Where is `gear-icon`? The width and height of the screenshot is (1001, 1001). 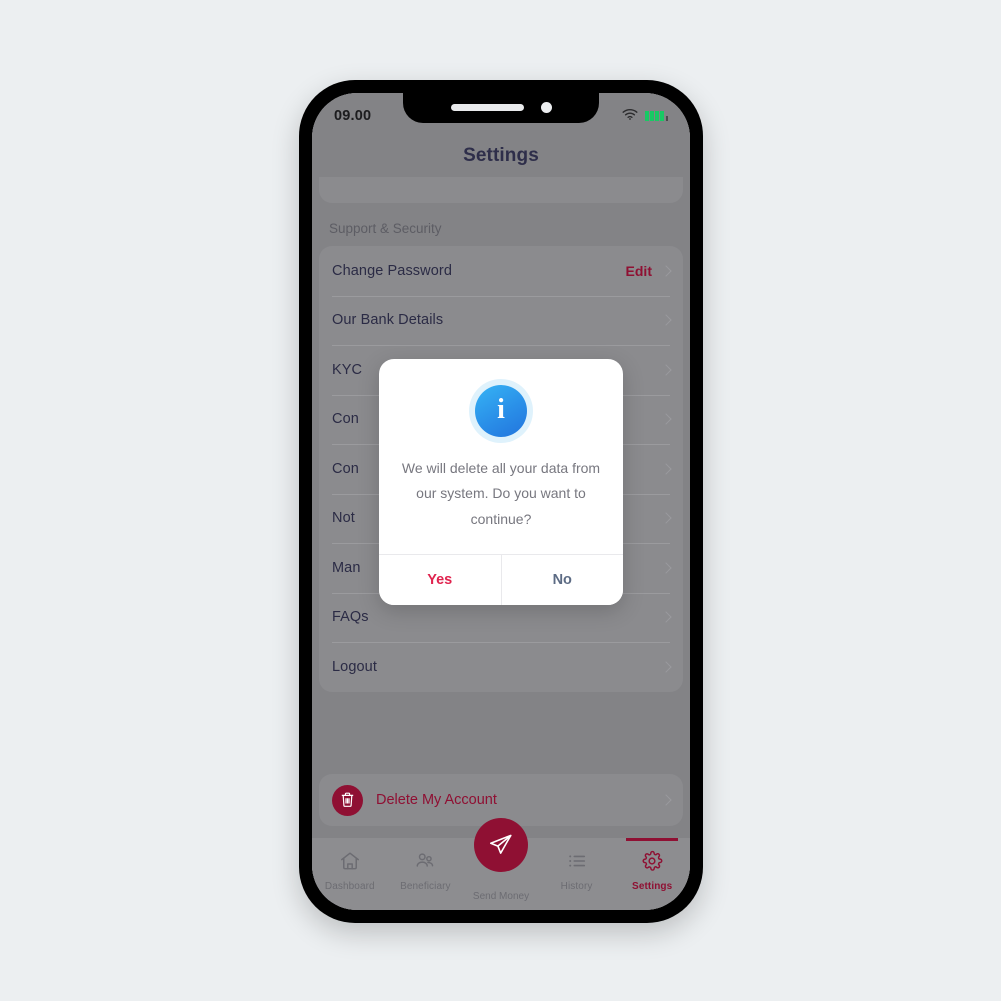 gear-icon is located at coordinates (652, 863).